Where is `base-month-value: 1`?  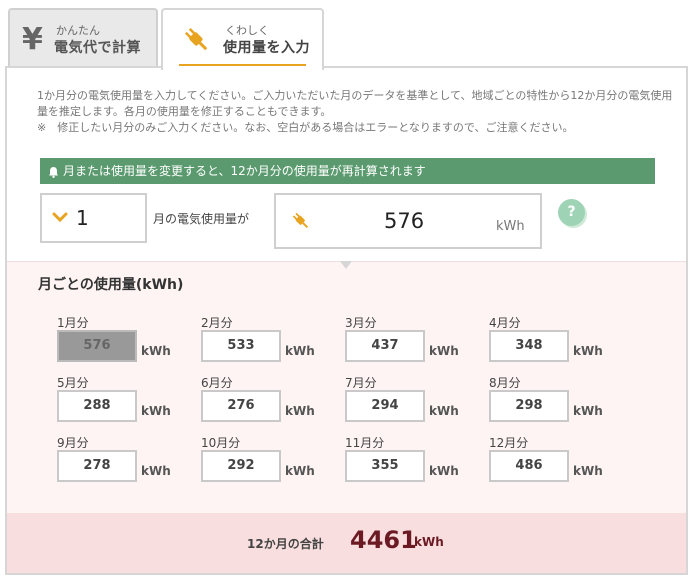
base-month-value: 1 is located at coordinates (82, 218).